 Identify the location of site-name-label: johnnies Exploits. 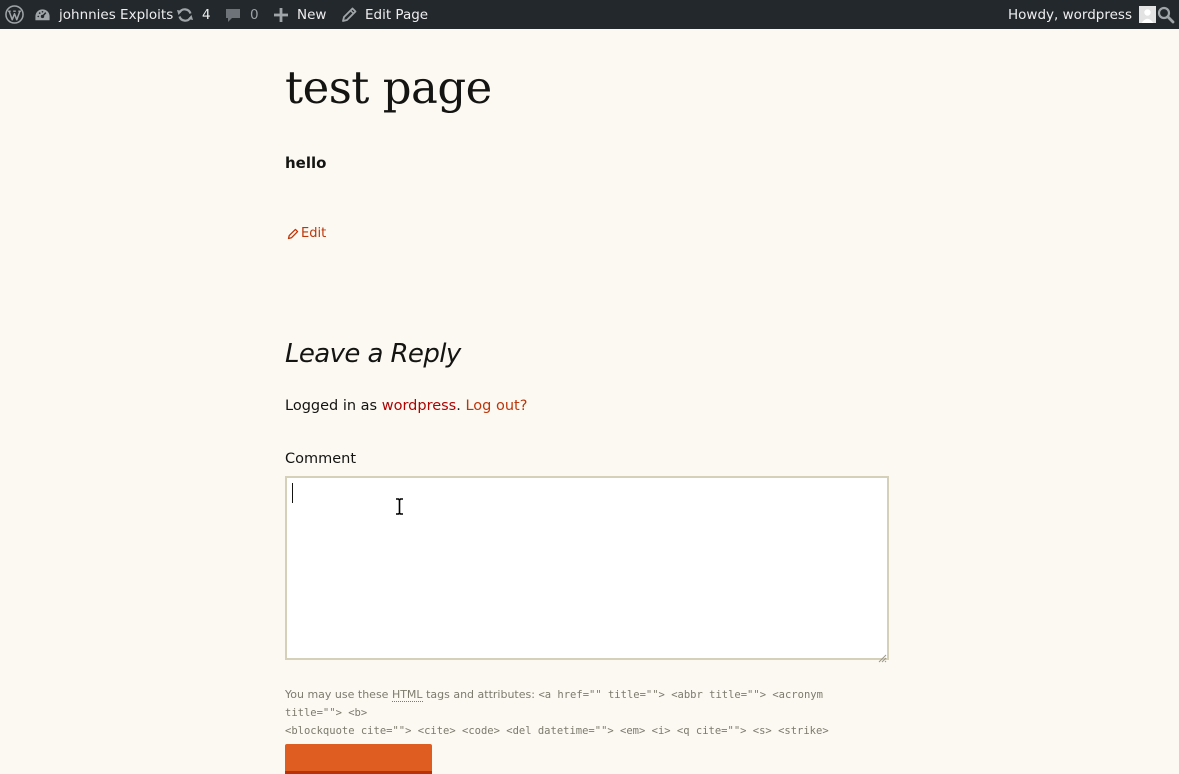
(116, 14).